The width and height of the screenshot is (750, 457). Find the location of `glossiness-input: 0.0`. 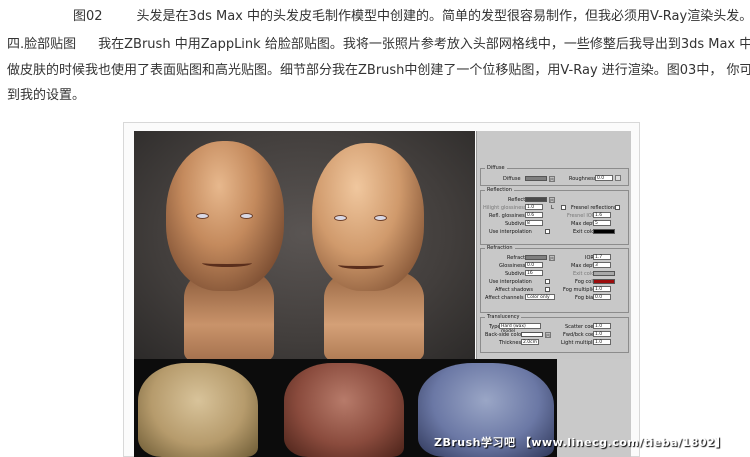

glossiness-input: 0.0 is located at coordinates (534, 265).